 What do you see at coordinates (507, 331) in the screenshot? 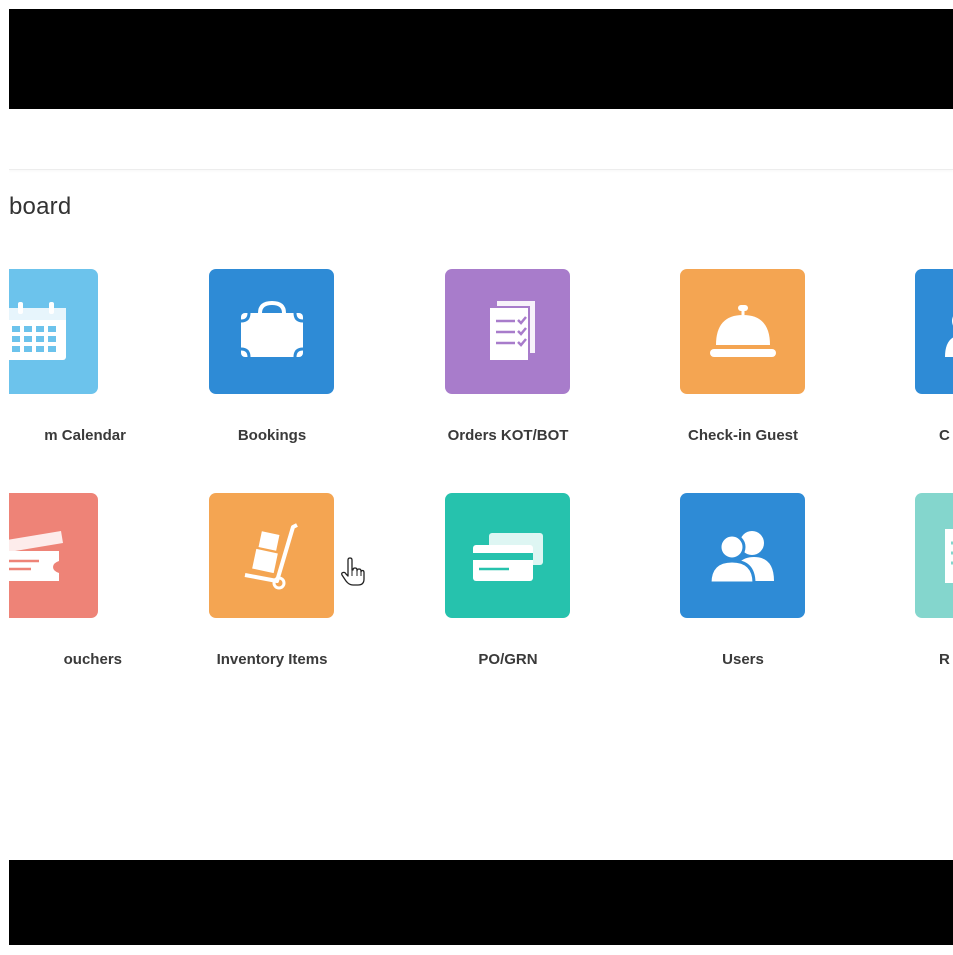
I see `orders-icon` at bounding box center [507, 331].